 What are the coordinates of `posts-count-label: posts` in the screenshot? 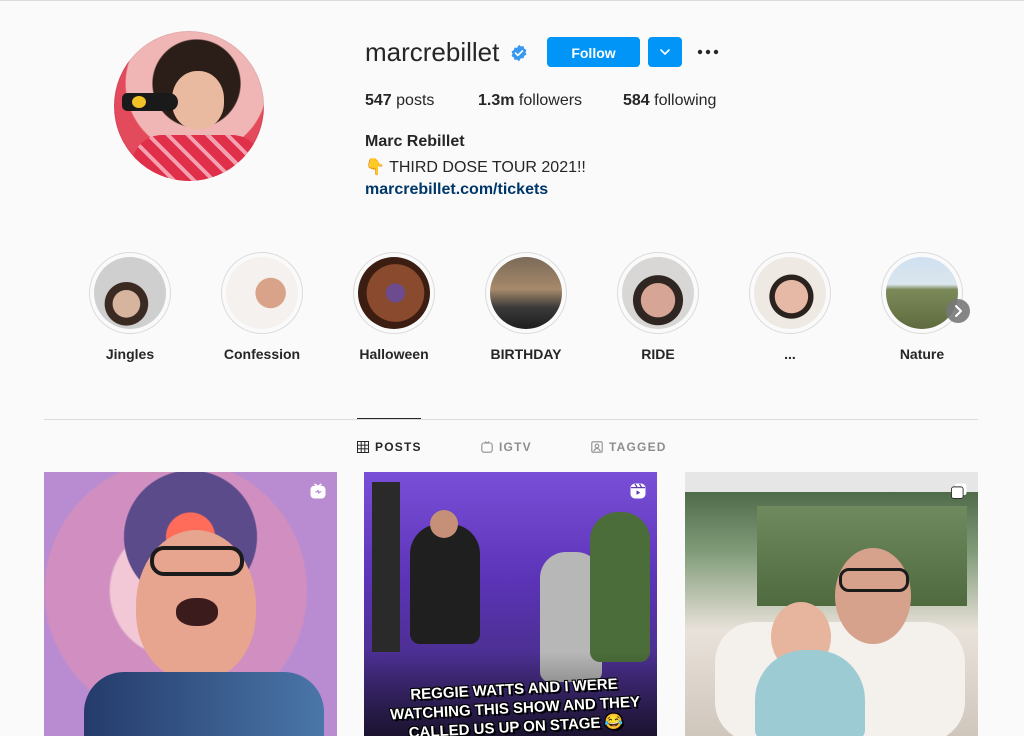 It's located at (415, 100).